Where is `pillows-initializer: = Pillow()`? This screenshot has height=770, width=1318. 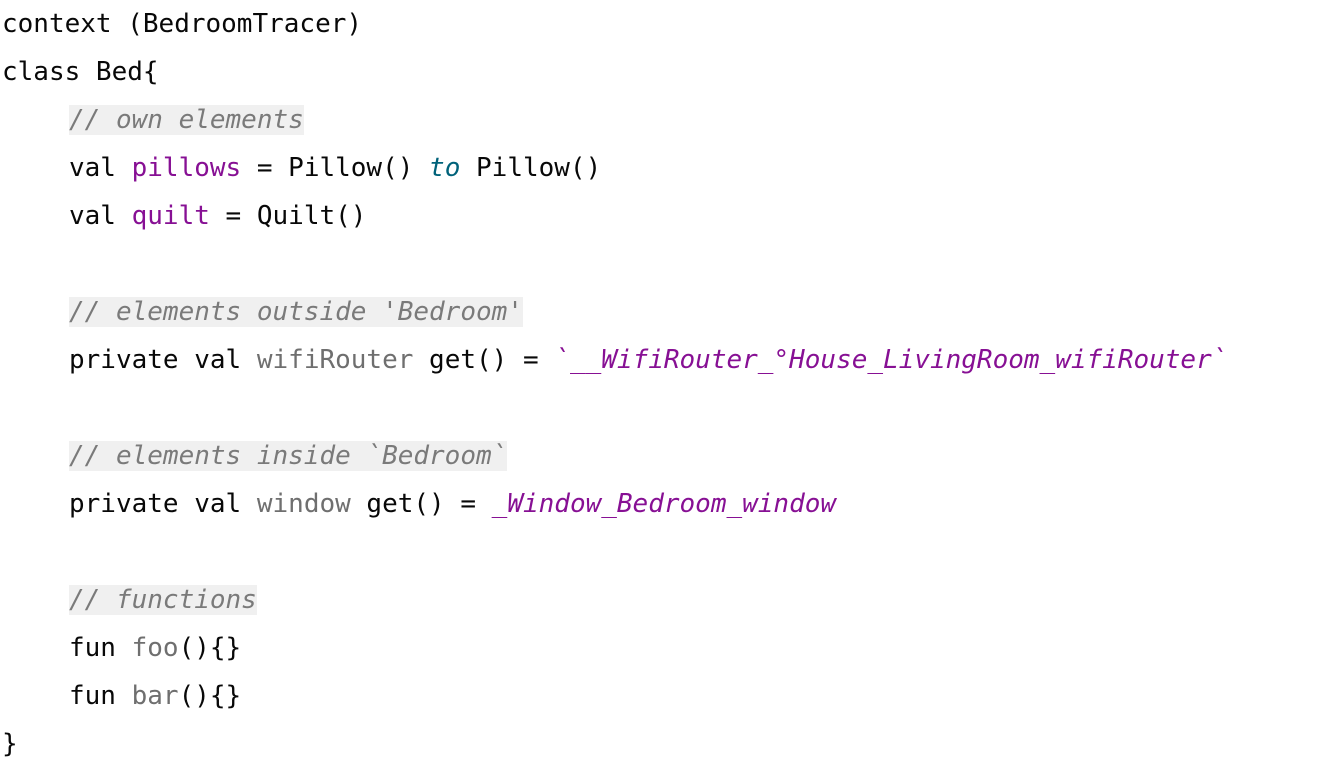
pillows-initializer: = Pillow() is located at coordinates (335, 168).